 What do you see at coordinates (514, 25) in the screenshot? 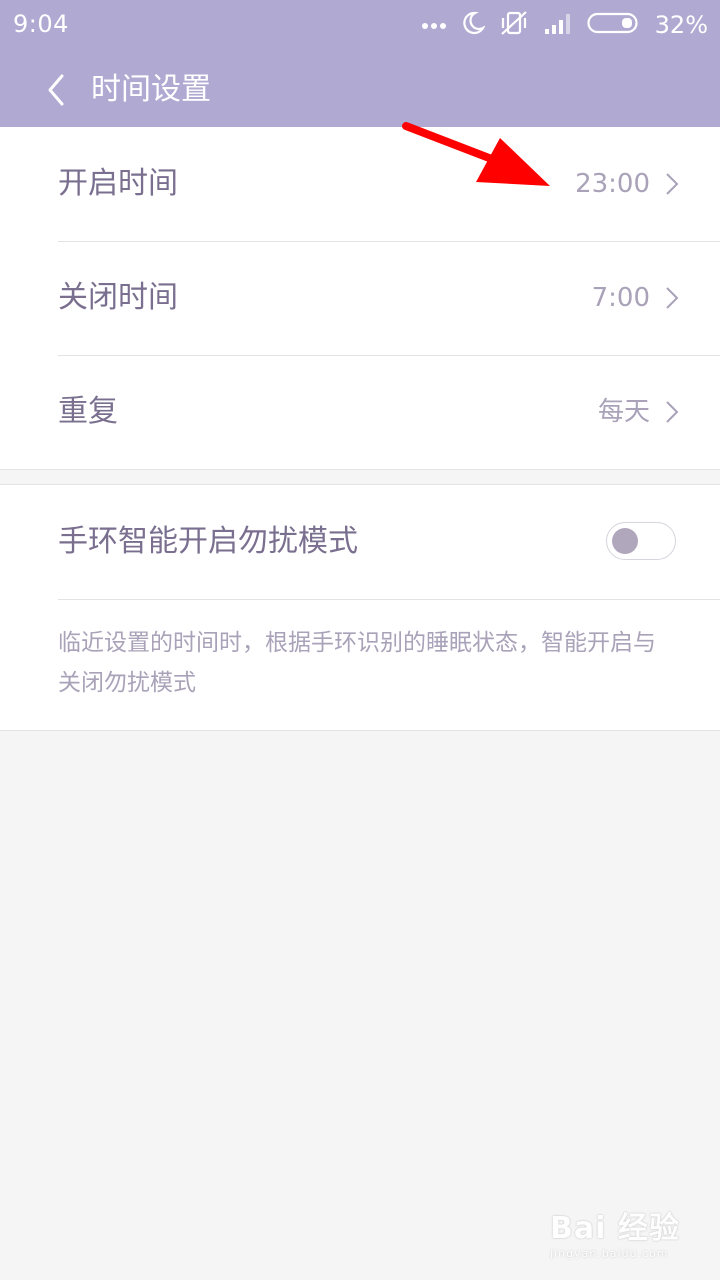
I see `vibrate-off-icon` at bounding box center [514, 25].